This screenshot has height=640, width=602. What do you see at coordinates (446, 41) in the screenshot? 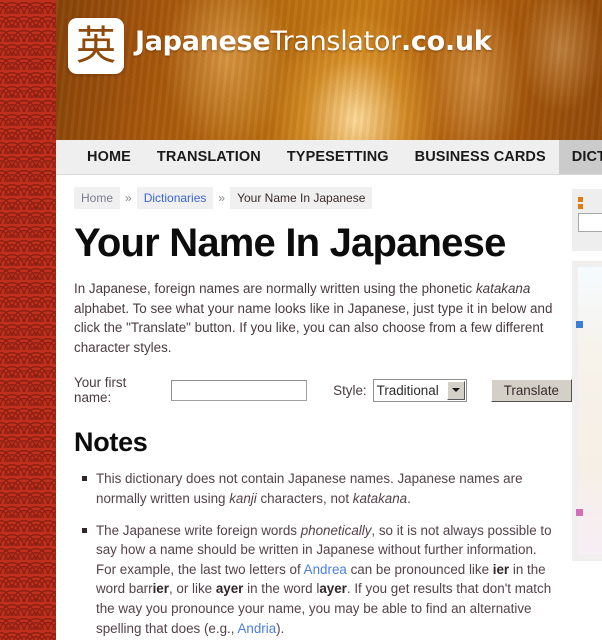
I see `wordmark-tld: .co.uk` at bounding box center [446, 41].